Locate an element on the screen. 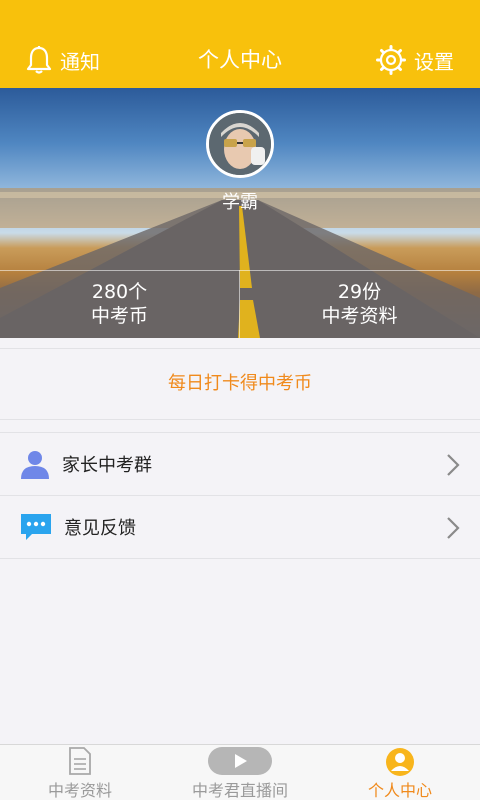 Image resolution: width=480 pixels, height=800 pixels. tab-label: 中考君直播间 is located at coordinates (239, 790).